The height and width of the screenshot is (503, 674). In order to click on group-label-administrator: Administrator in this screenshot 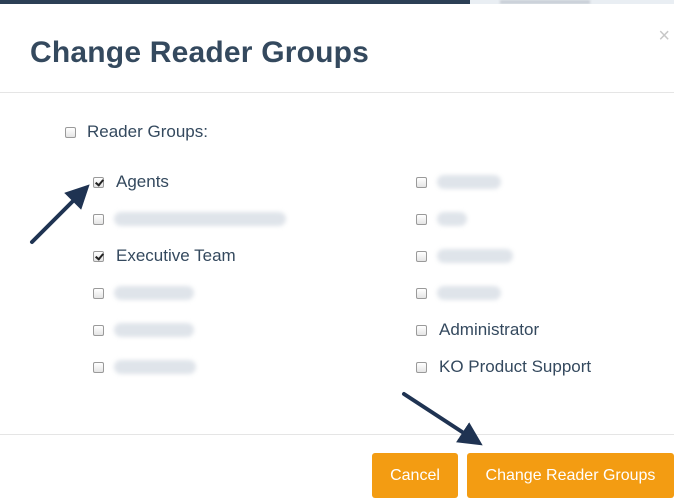, I will do `click(489, 329)`.